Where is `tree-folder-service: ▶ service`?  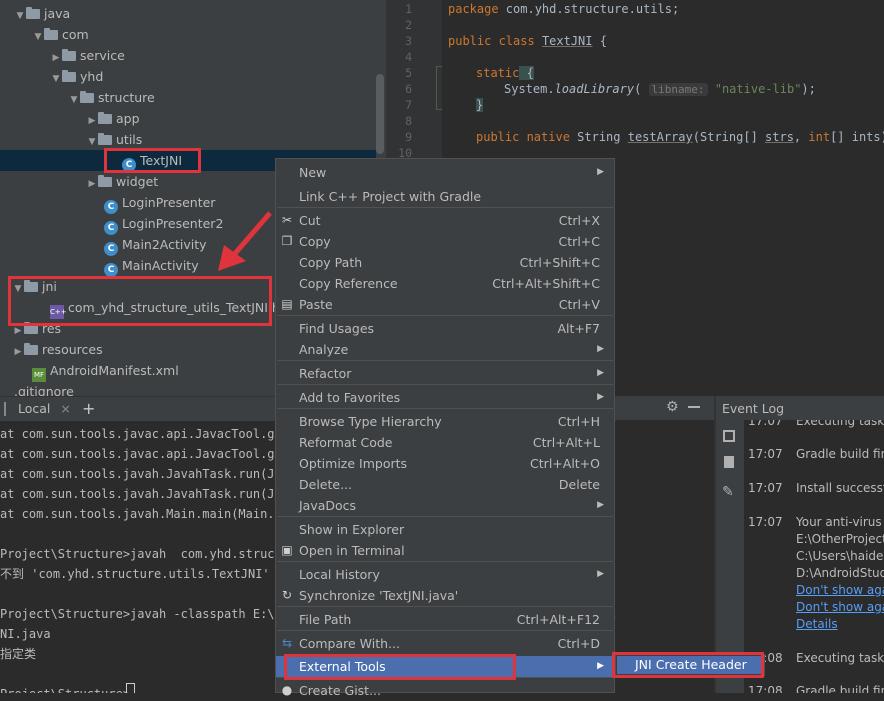
tree-folder-service: ▶ service is located at coordinates (87, 55).